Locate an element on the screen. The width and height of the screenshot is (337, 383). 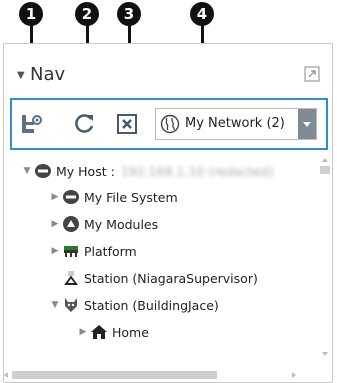
tree-row-platform: ▶ Platform is located at coordinates (92, 251).